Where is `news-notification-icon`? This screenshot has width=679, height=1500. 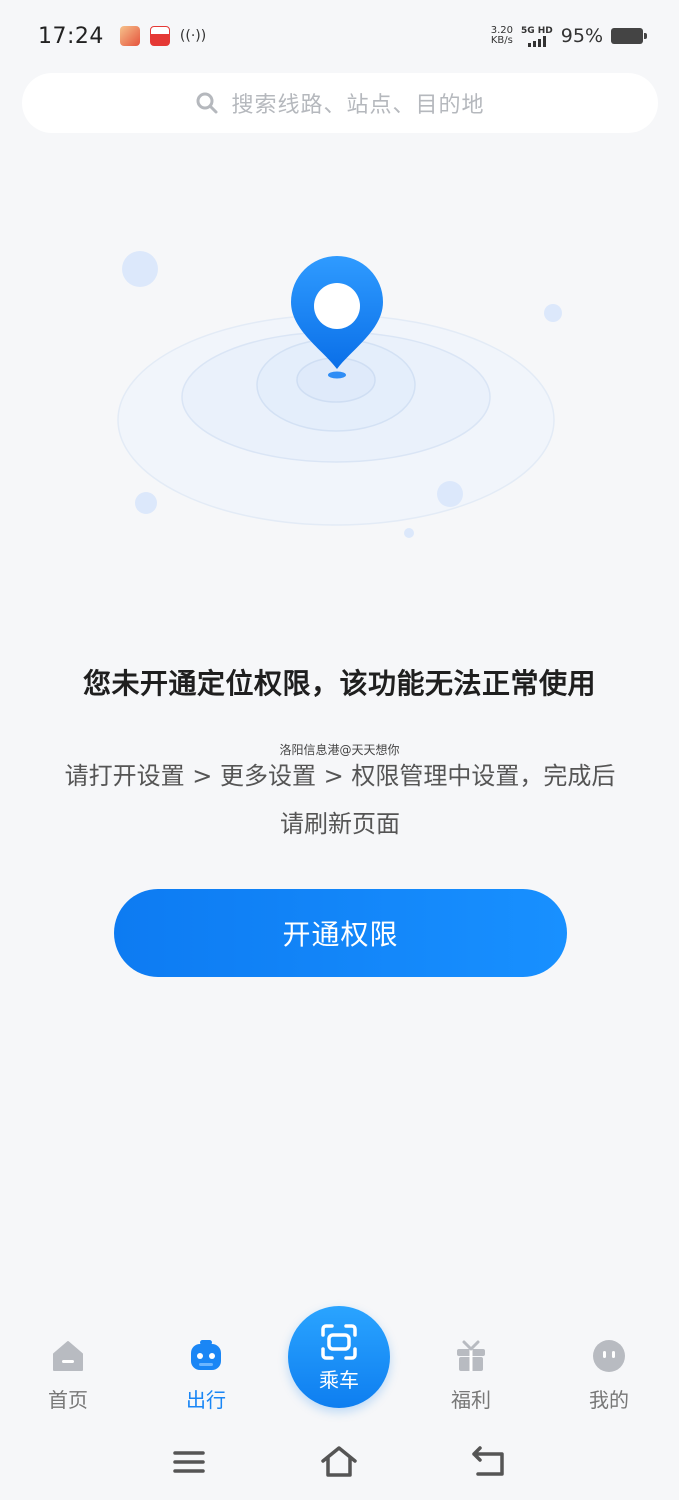 news-notification-icon is located at coordinates (159, 36).